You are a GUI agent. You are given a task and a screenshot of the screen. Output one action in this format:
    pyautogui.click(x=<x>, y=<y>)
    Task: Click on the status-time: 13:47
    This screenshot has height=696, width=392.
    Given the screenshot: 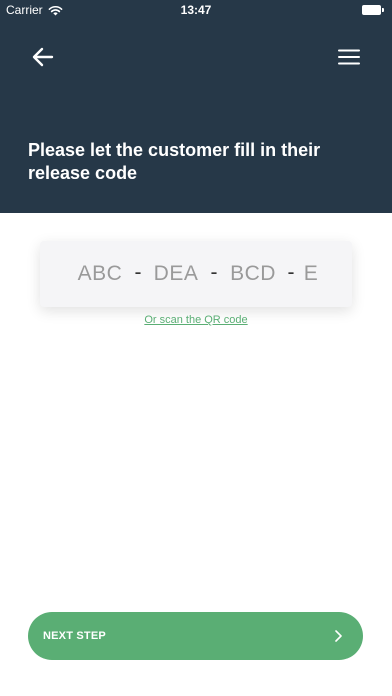 What is the action you would take?
    pyautogui.click(x=196, y=10)
    